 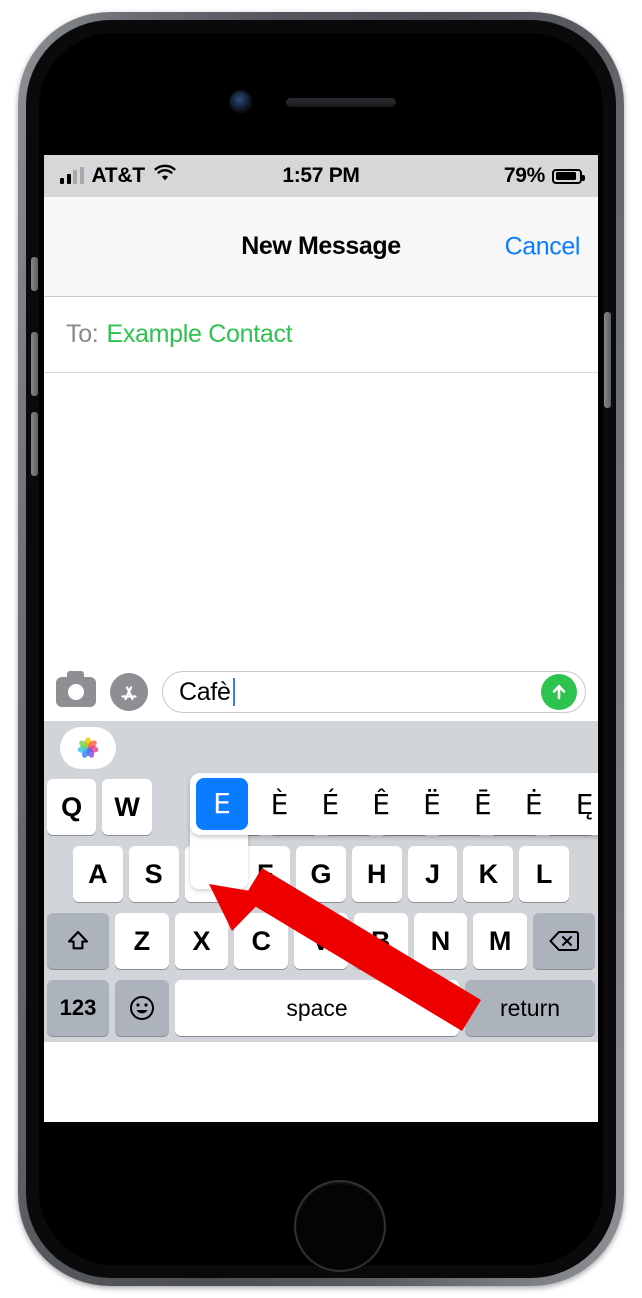 I want to click on battery-icon, so click(x=568, y=176).